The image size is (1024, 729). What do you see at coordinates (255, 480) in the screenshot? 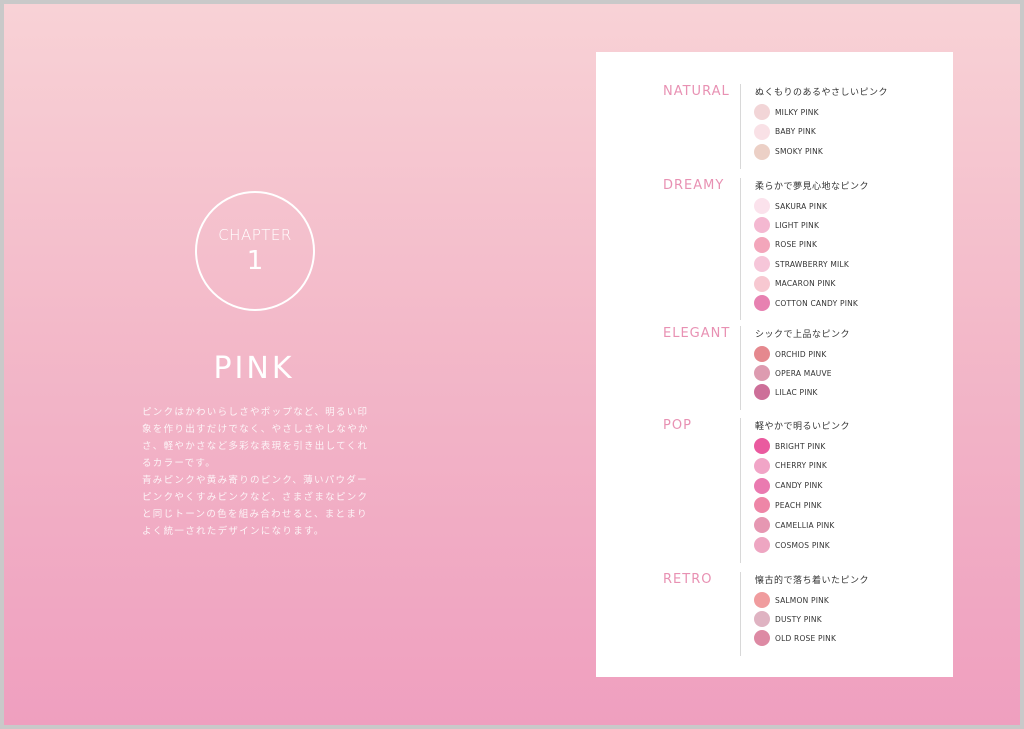
I see `body-line: 青みピンクや黄み寄りのピンク、薄いパウダー` at bounding box center [255, 480].